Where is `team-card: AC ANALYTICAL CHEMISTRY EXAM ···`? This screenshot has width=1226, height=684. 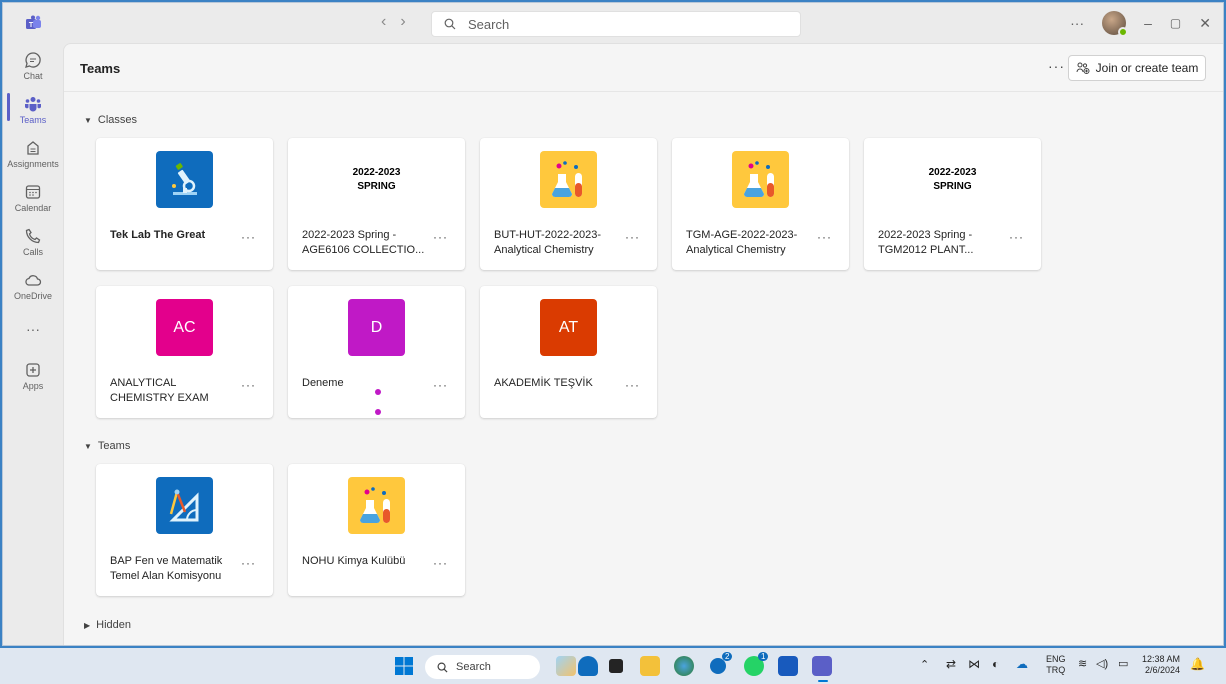
team-card: AC ANALYTICAL CHEMISTRY EXAM ··· is located at coordinates (184, 352).